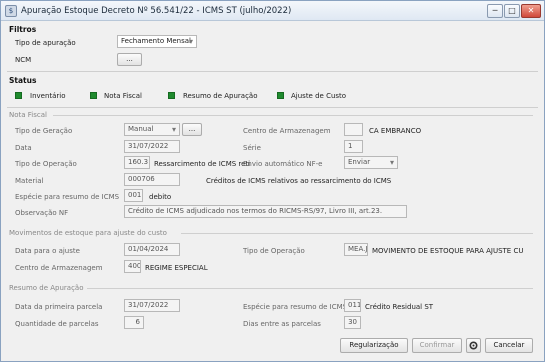 This screenshot has height=362, width=545. What do you see at coordinates (59, 268) in the screenshot?
I see `mov-centro-label: Centro de Armazenagem` at bounding box center [59, 268].